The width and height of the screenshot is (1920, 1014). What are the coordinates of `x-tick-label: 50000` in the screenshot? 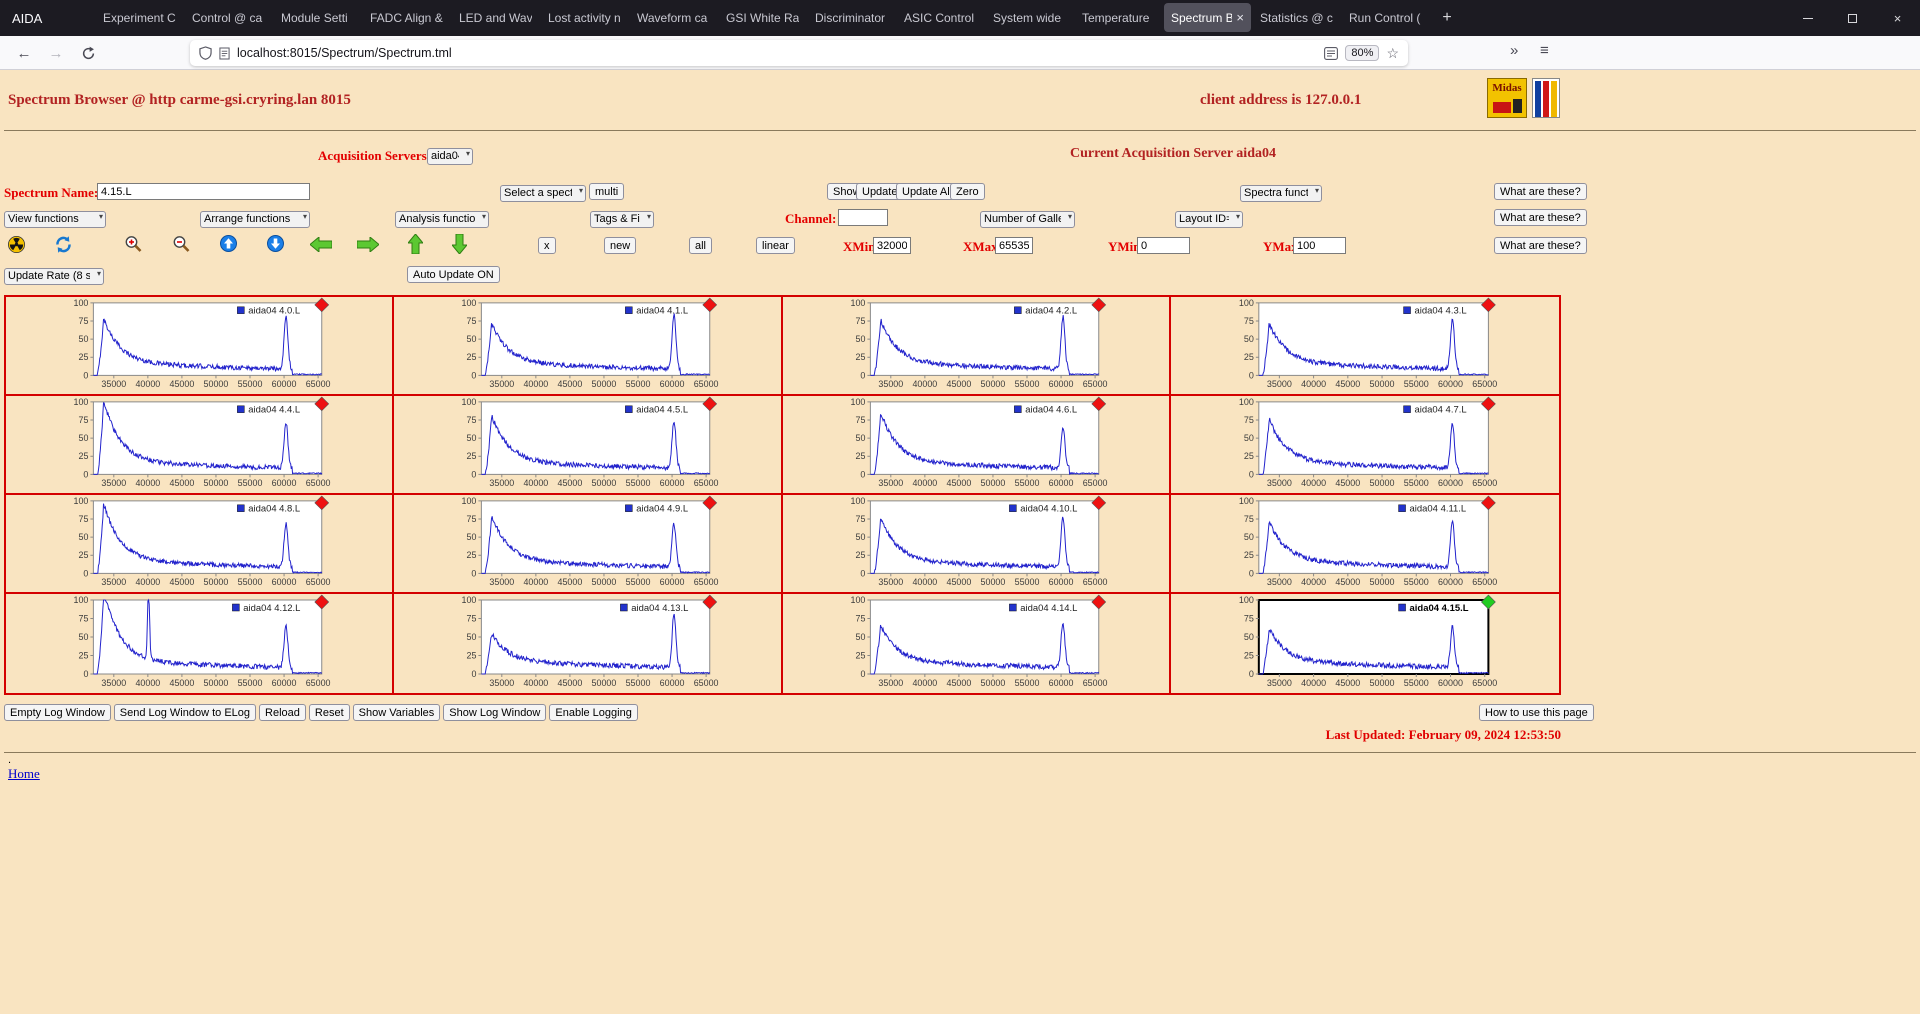 It's located at (216, 483).